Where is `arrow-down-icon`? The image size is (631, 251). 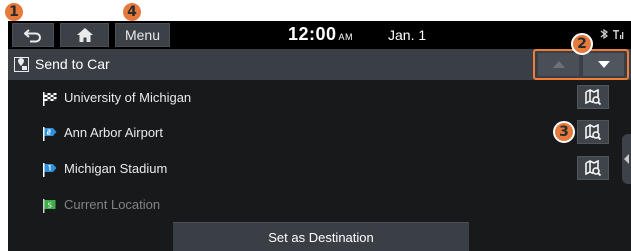
arrow-down-icon is located at coordinates (603, 64).